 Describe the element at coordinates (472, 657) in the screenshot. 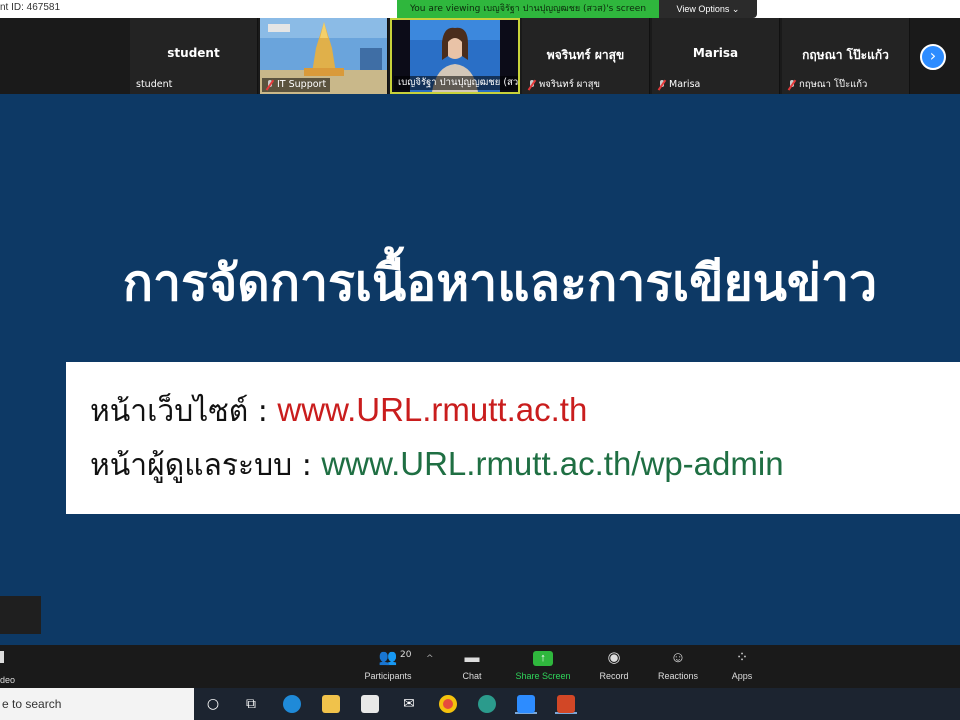

I see `chat-icon: ▬` at that location.